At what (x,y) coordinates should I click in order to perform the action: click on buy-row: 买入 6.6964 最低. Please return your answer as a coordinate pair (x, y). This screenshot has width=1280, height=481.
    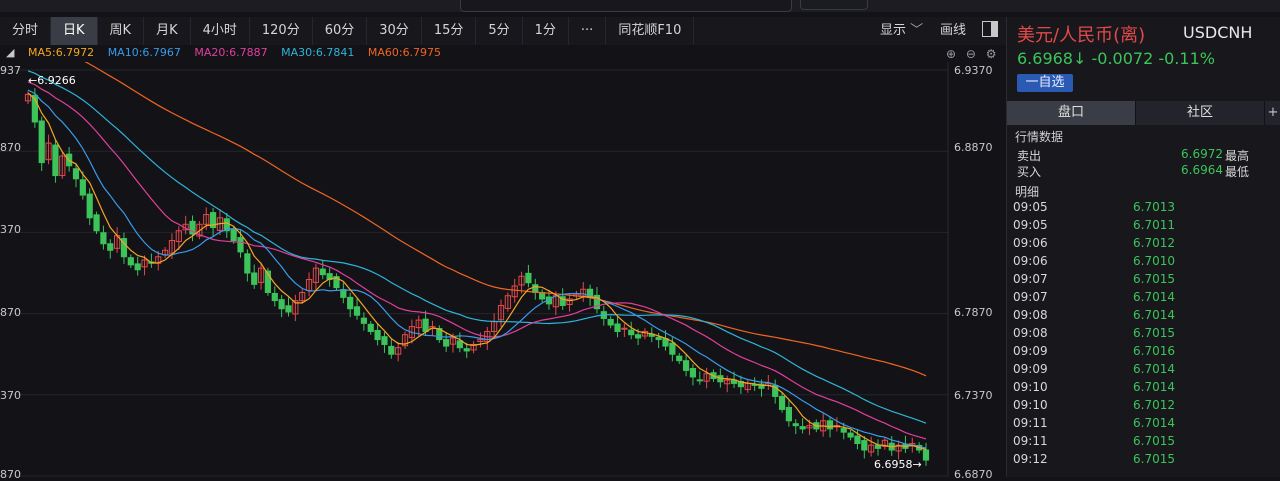
    Looking at the image, I should click on (1148, 171).